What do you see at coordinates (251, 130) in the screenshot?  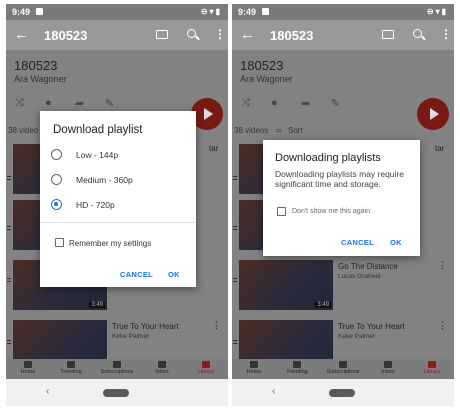 I see `video-count: 38 videos` at bounding box center [251, 130].